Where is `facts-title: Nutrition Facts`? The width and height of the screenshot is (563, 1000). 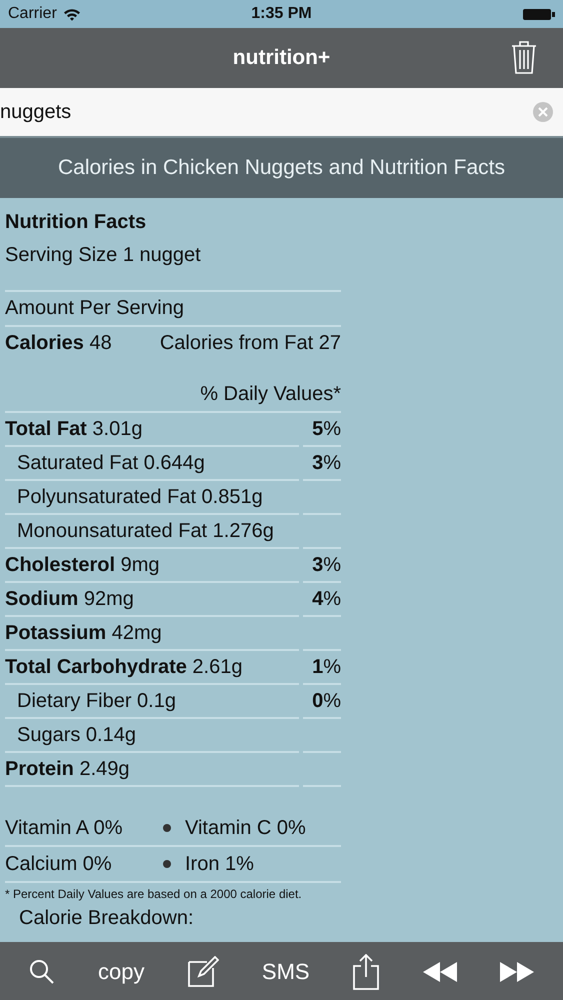 facts-title: Nutrition Facts is located at coordinates (76, 222).